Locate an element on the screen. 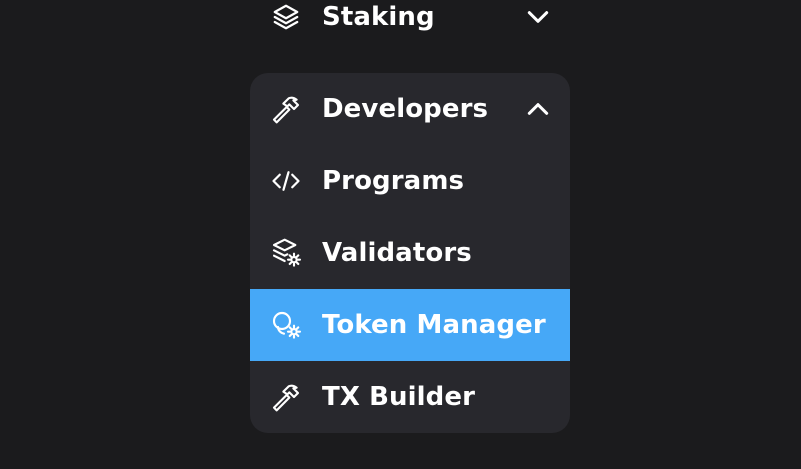 This screenshot has height=469, width=801. nav-item-label: Programs is located at coordinates (393, 181).